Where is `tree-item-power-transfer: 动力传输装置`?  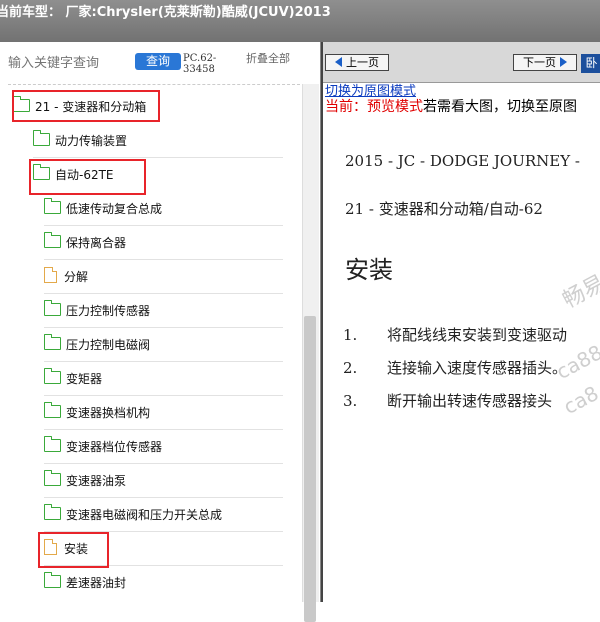
tree-item-power-transfer: 动力传输装置 is located at coordinates (158, 141).